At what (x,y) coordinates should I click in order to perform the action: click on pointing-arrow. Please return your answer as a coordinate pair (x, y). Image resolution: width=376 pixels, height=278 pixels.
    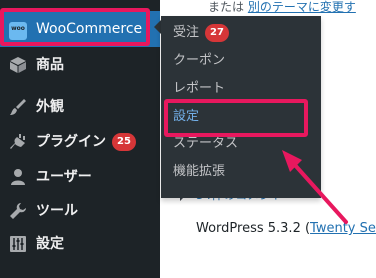
    Looking at the image, I should click on (315, 187).